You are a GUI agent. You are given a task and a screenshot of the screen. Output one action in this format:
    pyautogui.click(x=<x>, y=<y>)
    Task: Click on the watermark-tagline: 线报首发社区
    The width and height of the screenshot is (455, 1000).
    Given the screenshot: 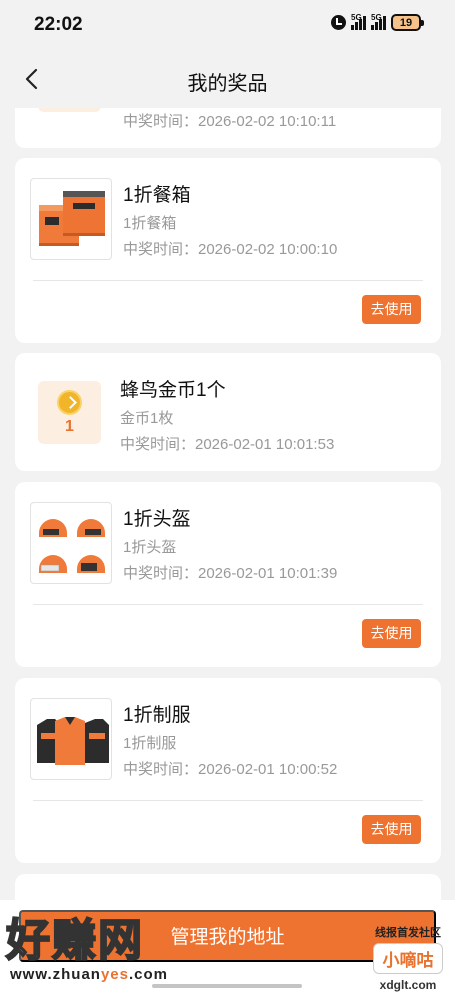 What is the action you would take?
    pyautogui.click(x=408, y=933)
    